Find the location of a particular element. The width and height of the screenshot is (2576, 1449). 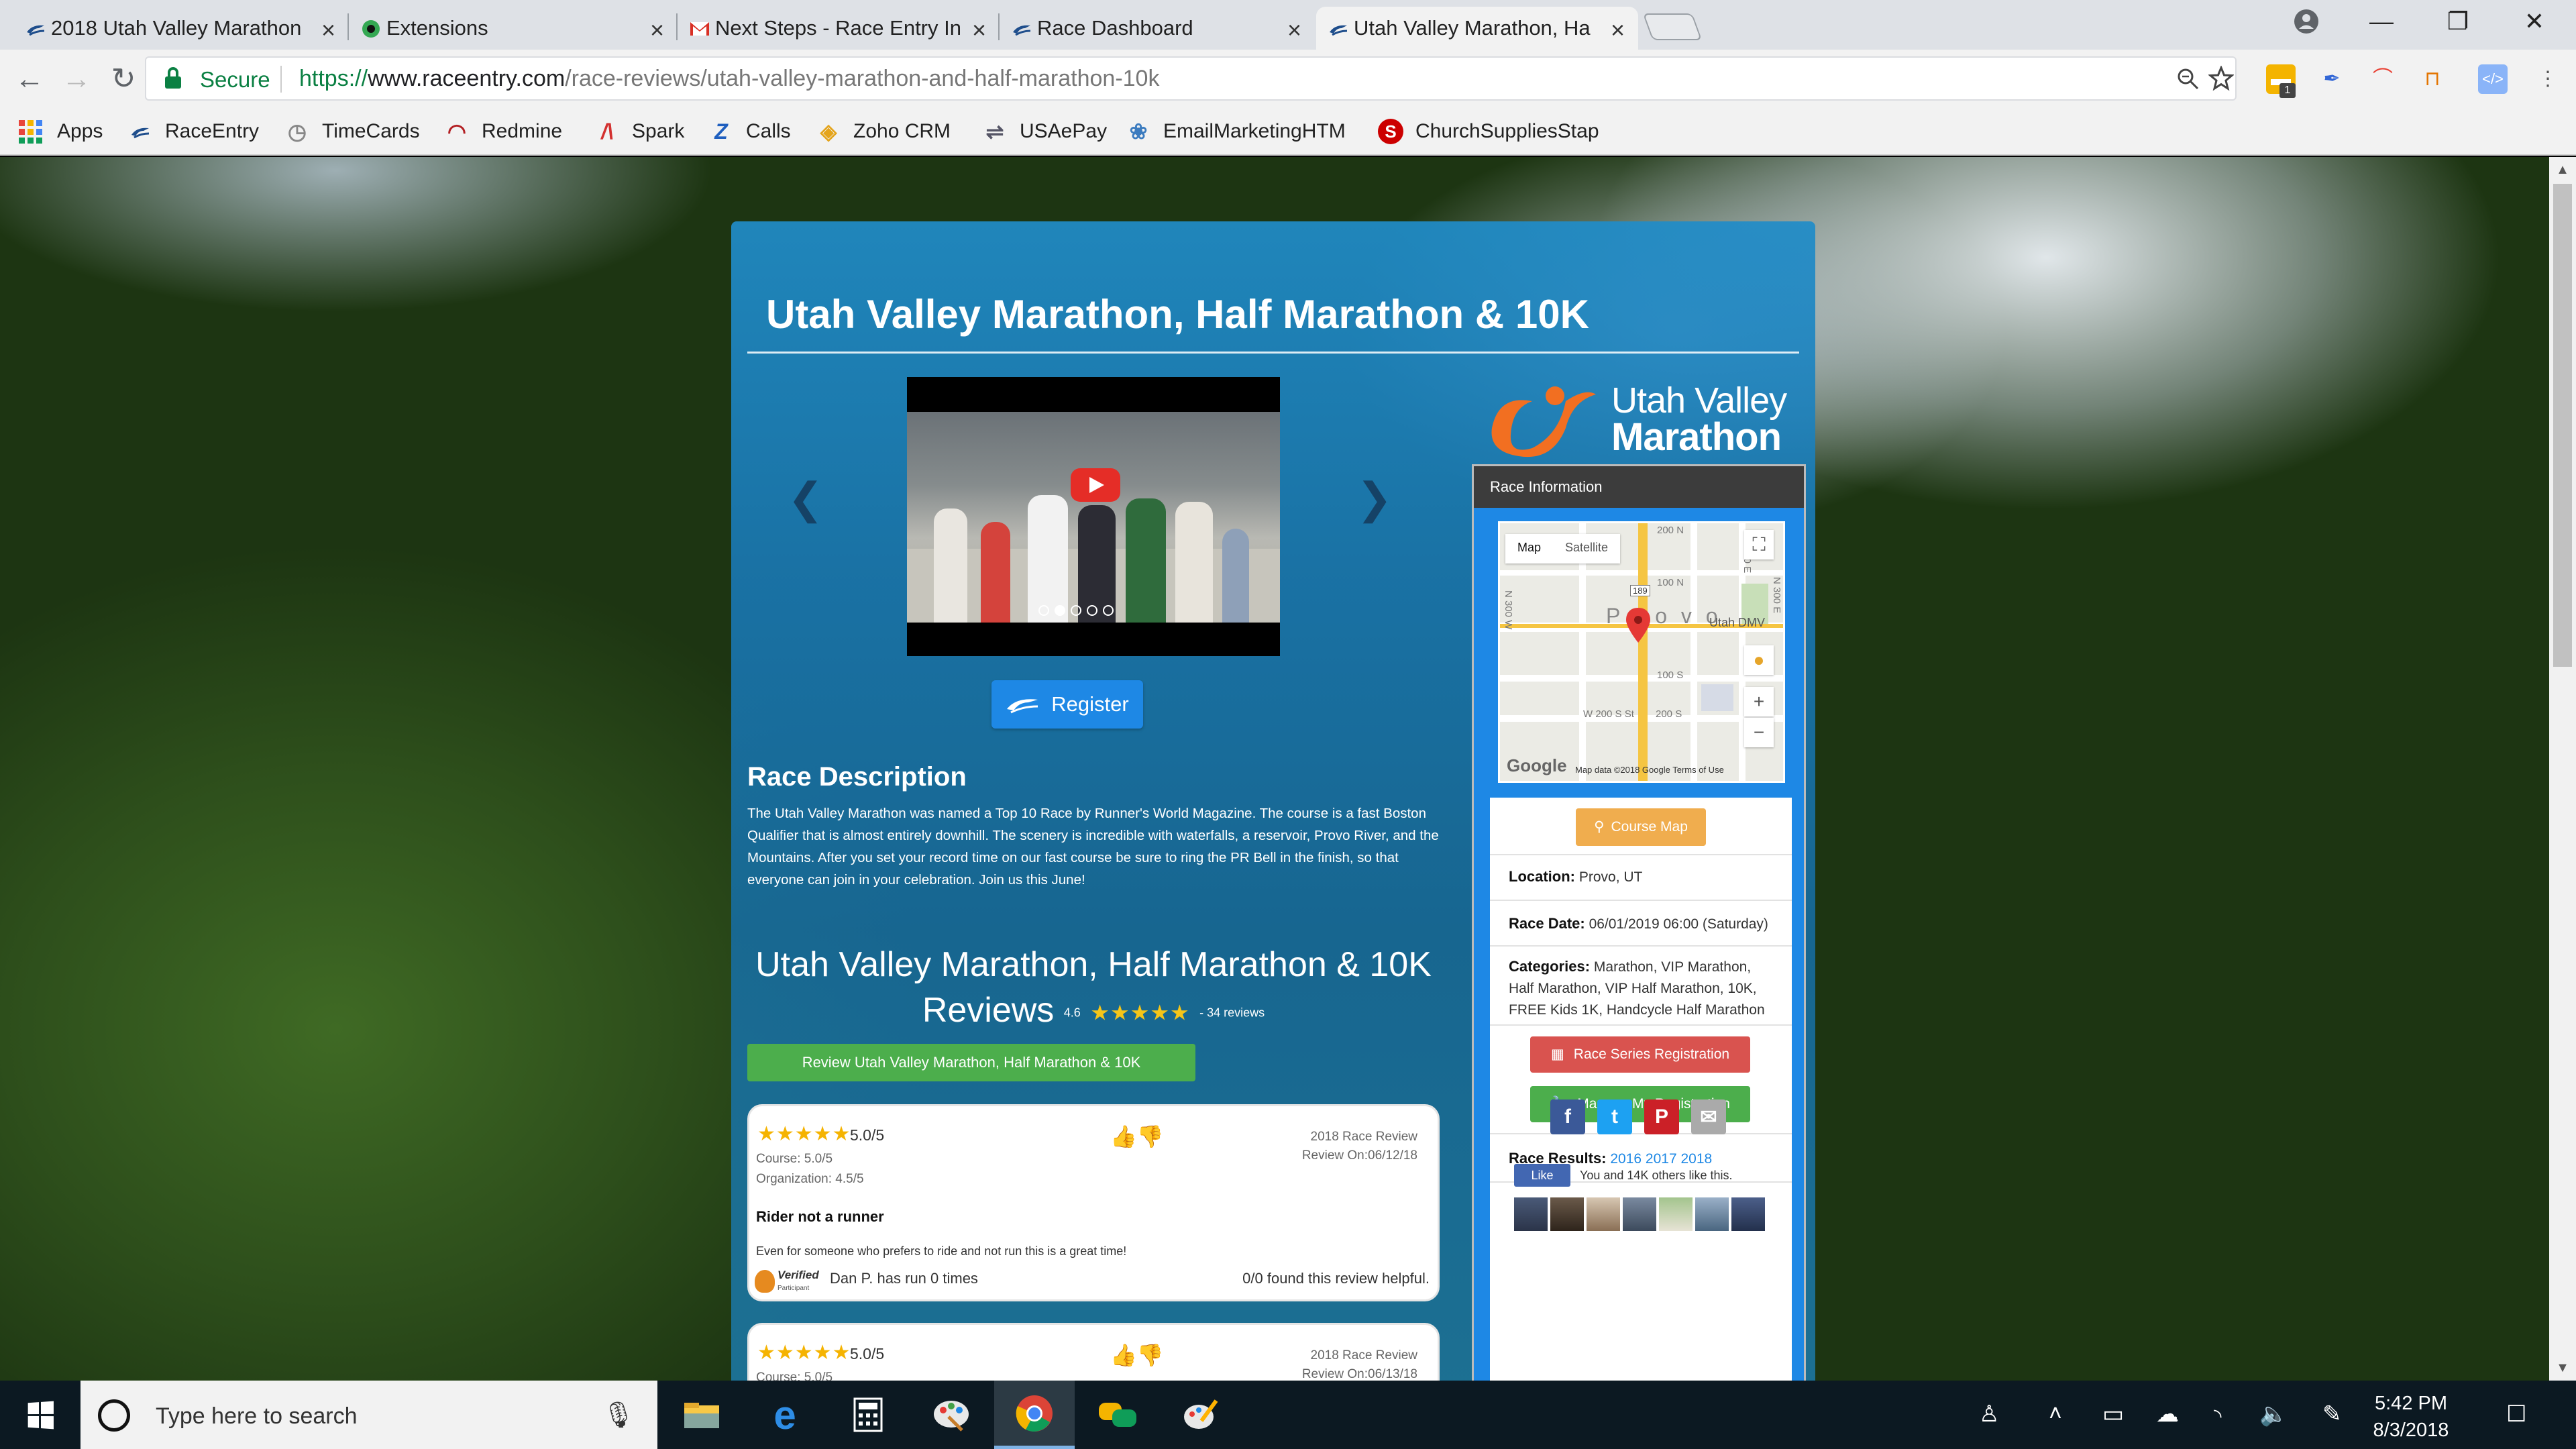

code-extension-icon: </> is located at coordinates (2493, 79).